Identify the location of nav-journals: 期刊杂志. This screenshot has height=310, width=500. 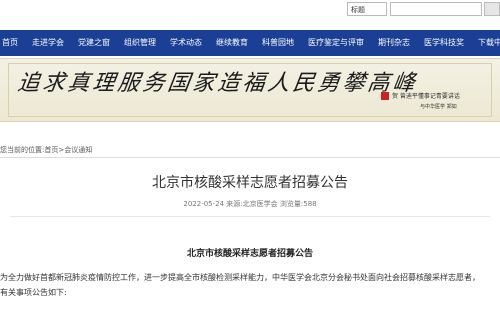
(394, 43).